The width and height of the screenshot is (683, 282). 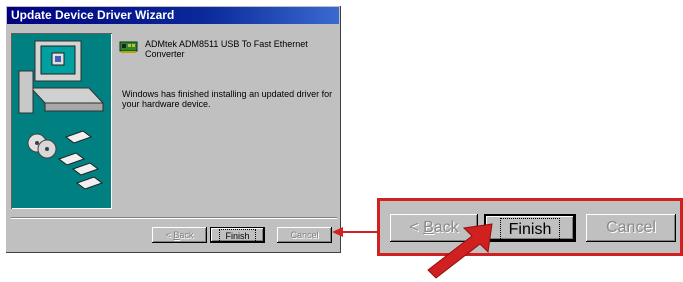 What do you see at coordinates (460, 251) in the screenshot?
I see `pointer-arrow` at bounding box center [460, 251].